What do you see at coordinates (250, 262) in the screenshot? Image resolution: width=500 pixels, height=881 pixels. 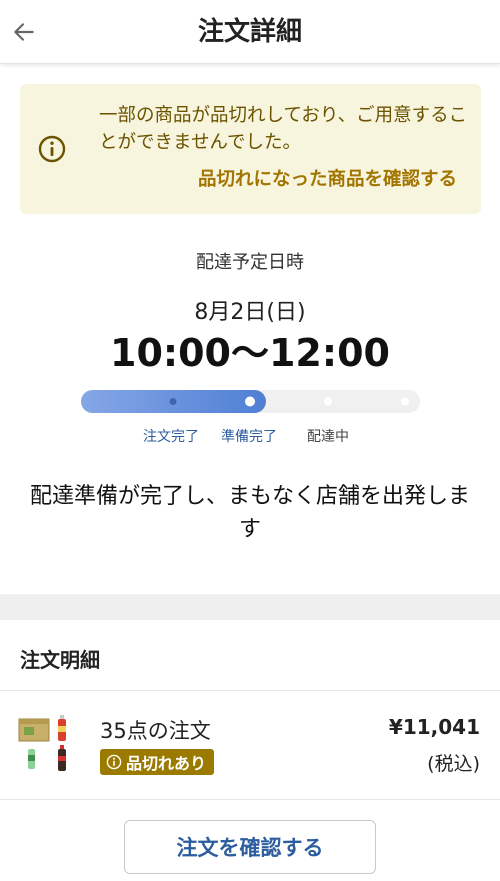 I see `delivery-schedule-label: 配達予定日時` at bounding box center [250, 262].